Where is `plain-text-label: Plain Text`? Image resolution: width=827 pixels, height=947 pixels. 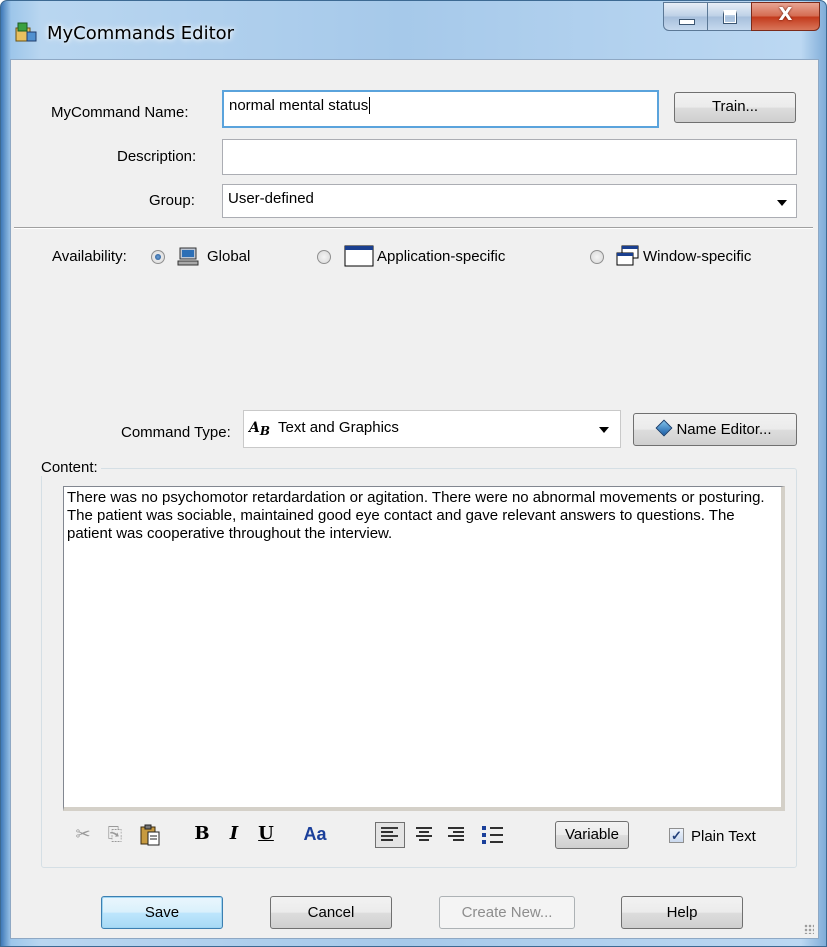
plain-text-label: Plain Text is located at coordinates (723, 836).